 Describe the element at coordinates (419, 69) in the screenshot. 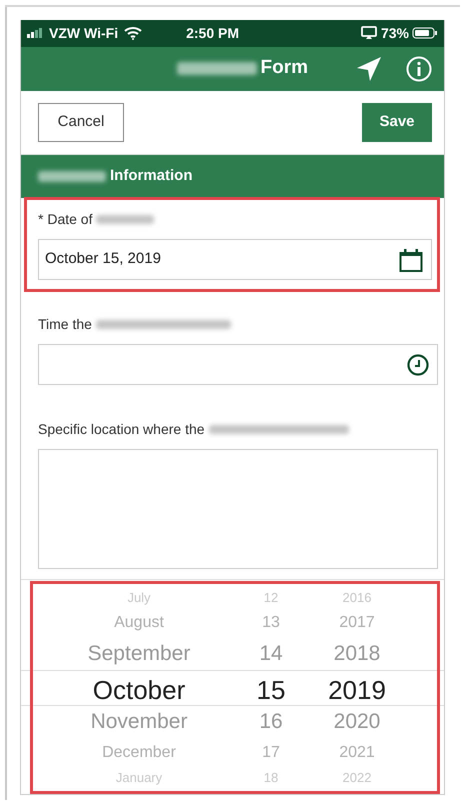

I see `info-icon` at that location.